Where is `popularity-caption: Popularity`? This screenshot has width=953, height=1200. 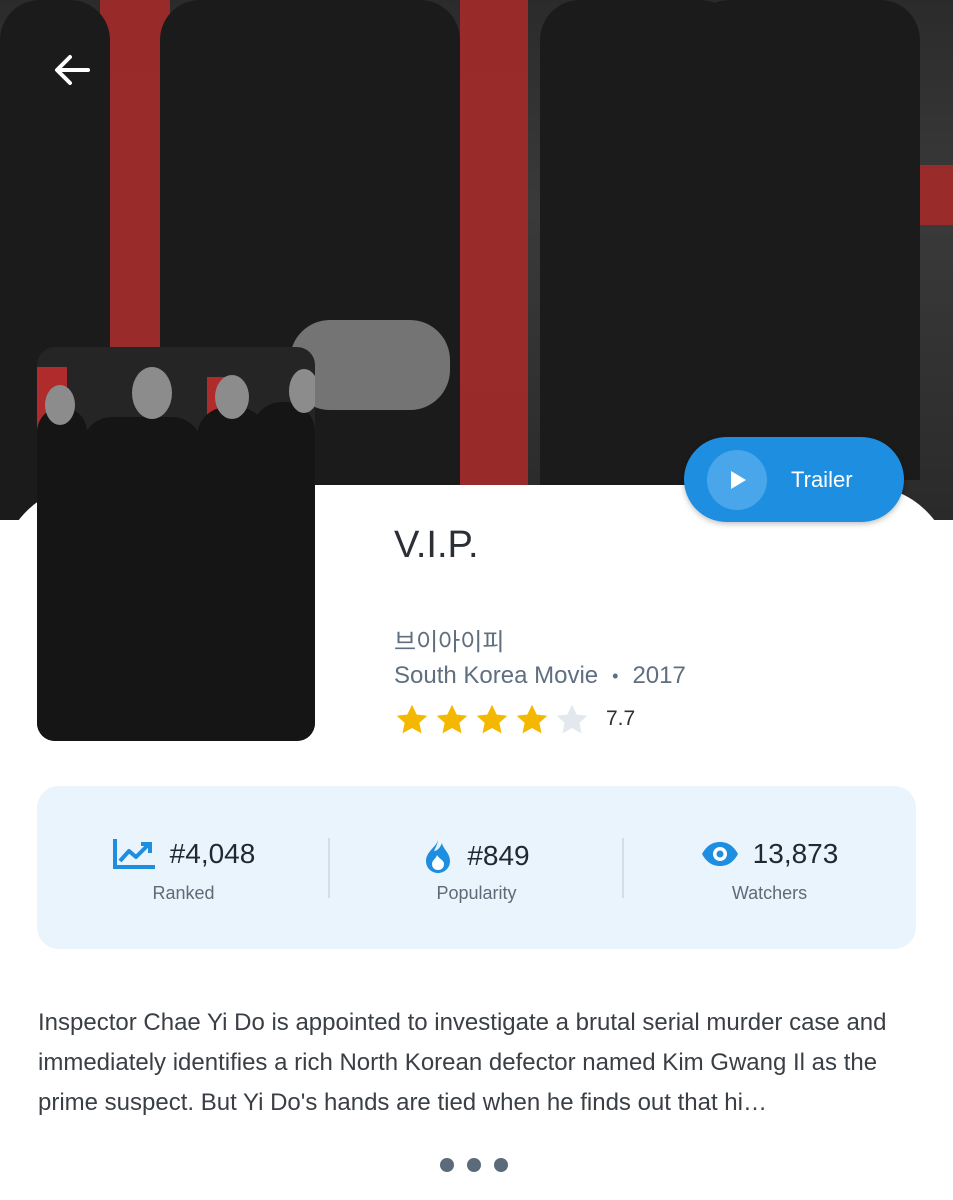 popularity-caption: Popularity is located at coordinates (476, 893).